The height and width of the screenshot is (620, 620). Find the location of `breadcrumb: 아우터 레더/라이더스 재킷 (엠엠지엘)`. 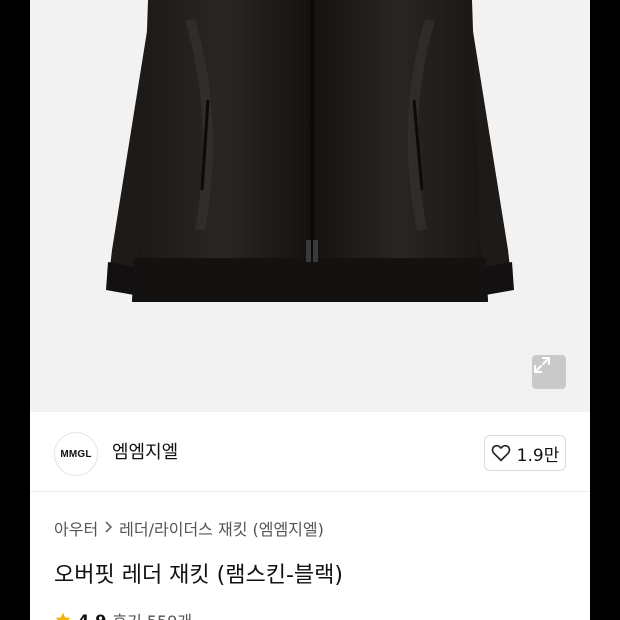

breadcrumb: 아우터 레더/라이더스 재킷 (엠엠지엘) is located at coordinates (189, 528).